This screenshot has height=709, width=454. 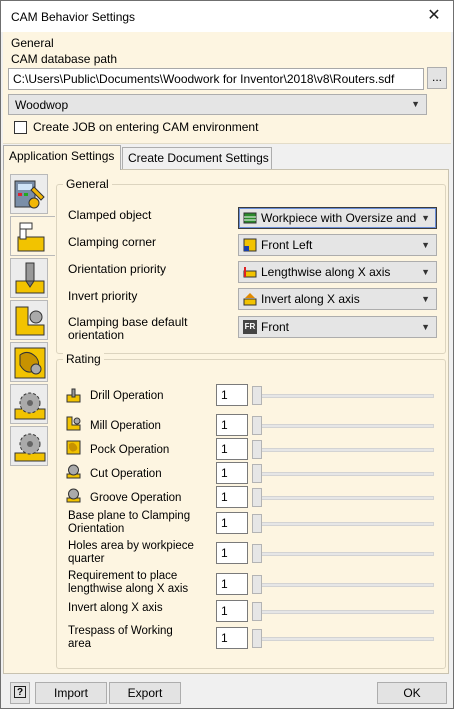 I want to click on pocket-icon, so click(x=73, y=447).